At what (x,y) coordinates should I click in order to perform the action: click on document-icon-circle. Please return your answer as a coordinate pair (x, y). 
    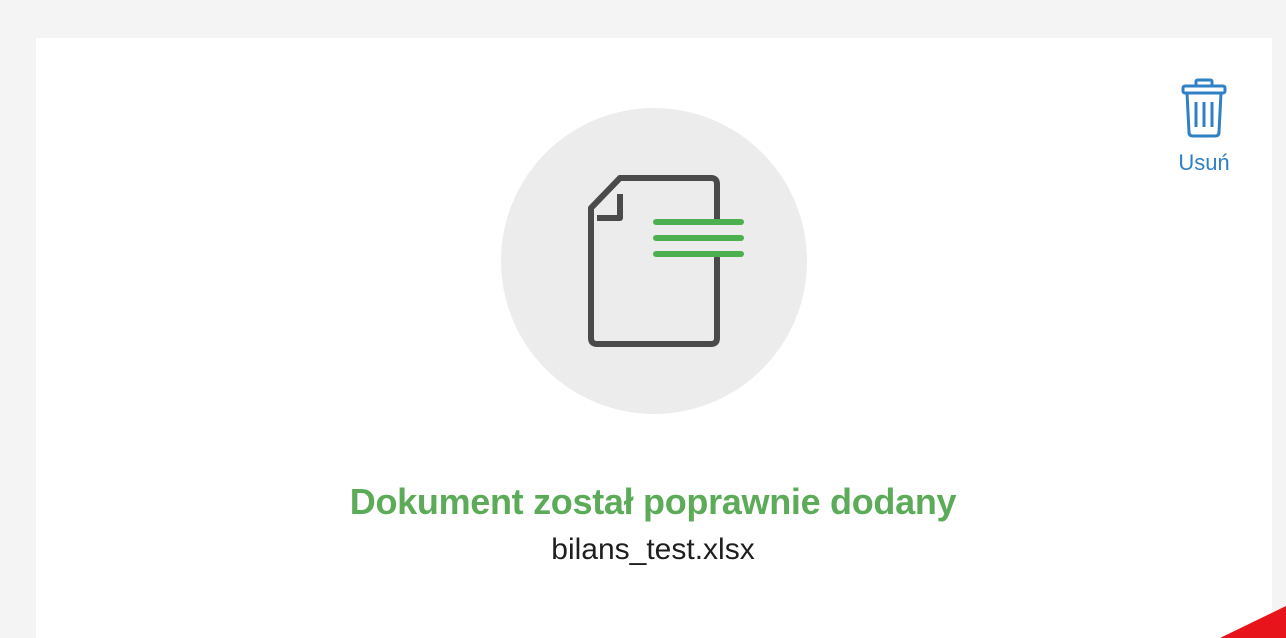
    Looking at the image, I should click on (654, 261).